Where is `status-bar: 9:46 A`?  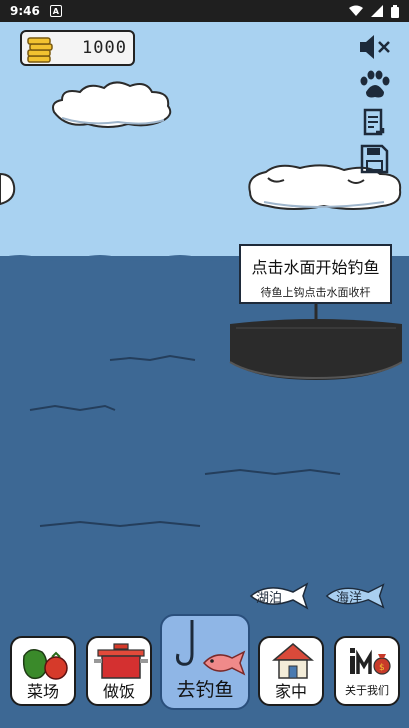 status-bar: 9:46 A is located at coordinates (204, 11).